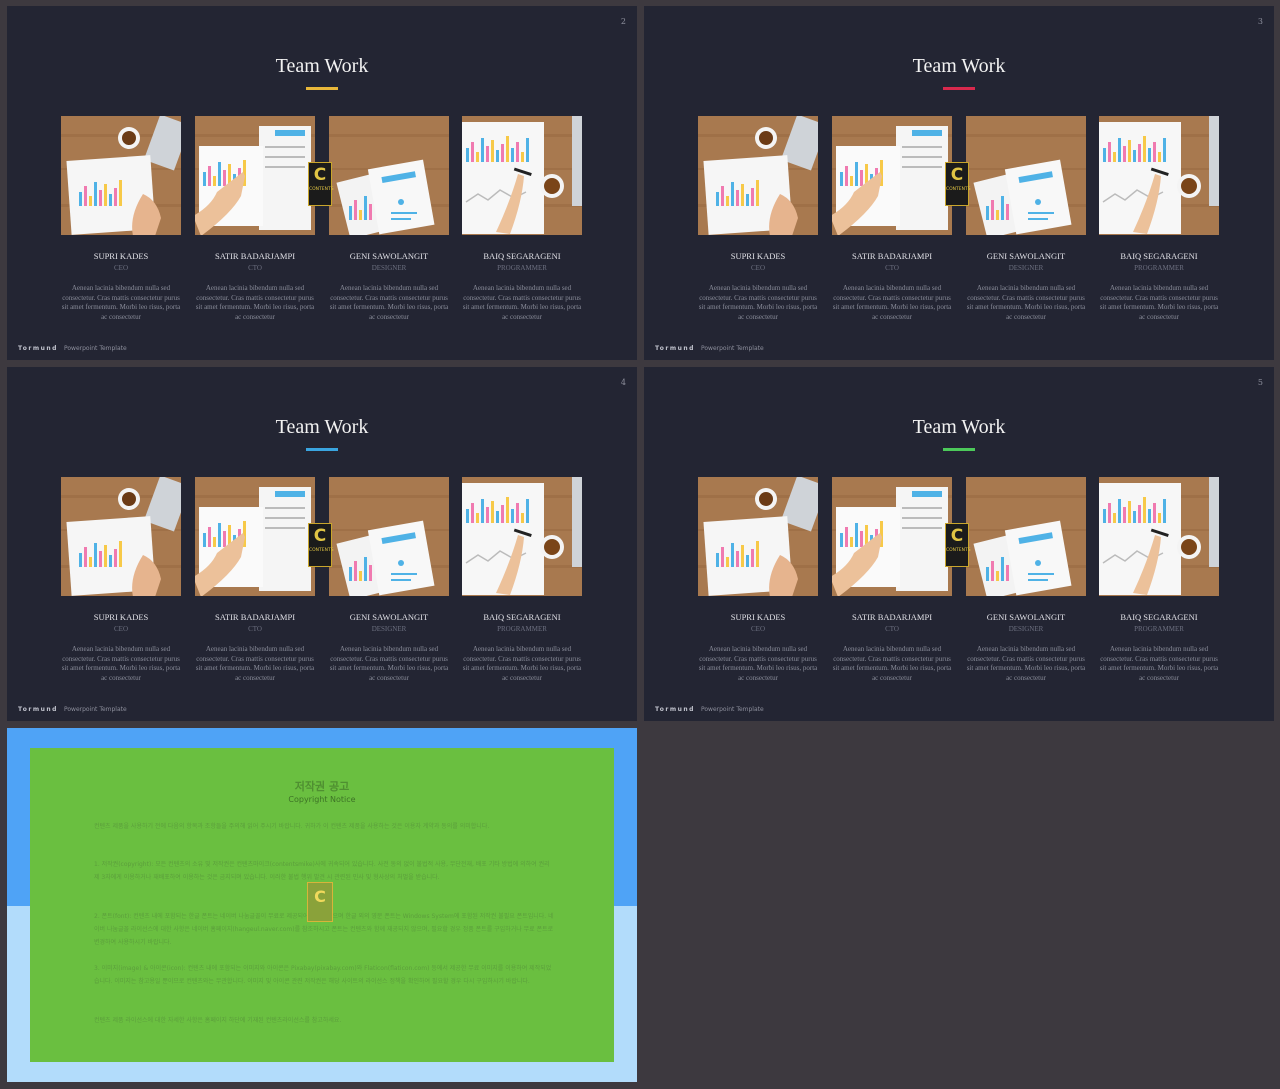 The image size is (1280, 1089). Describe the element at coordinates (1260, 21) in the screenshot. I see `page-number: 3` at that location.